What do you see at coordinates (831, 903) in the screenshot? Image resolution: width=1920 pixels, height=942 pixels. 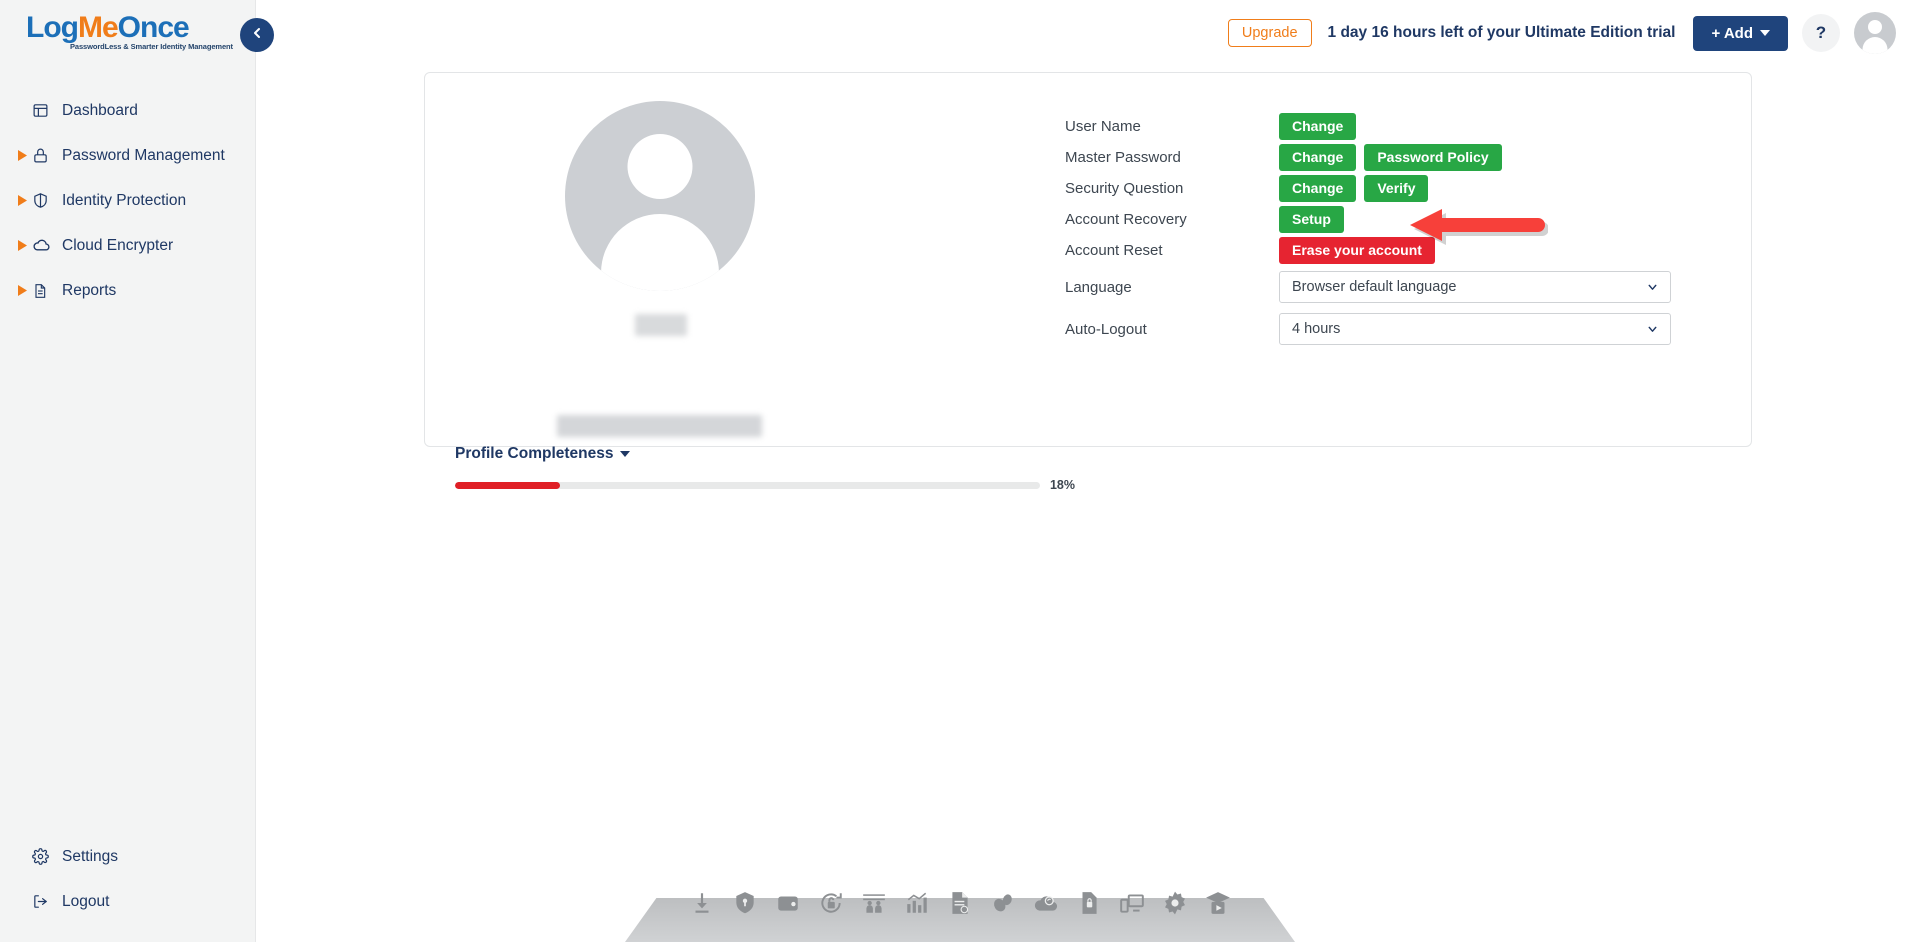 I see `lock-refresh-icon` at bounding box center [831, 903].